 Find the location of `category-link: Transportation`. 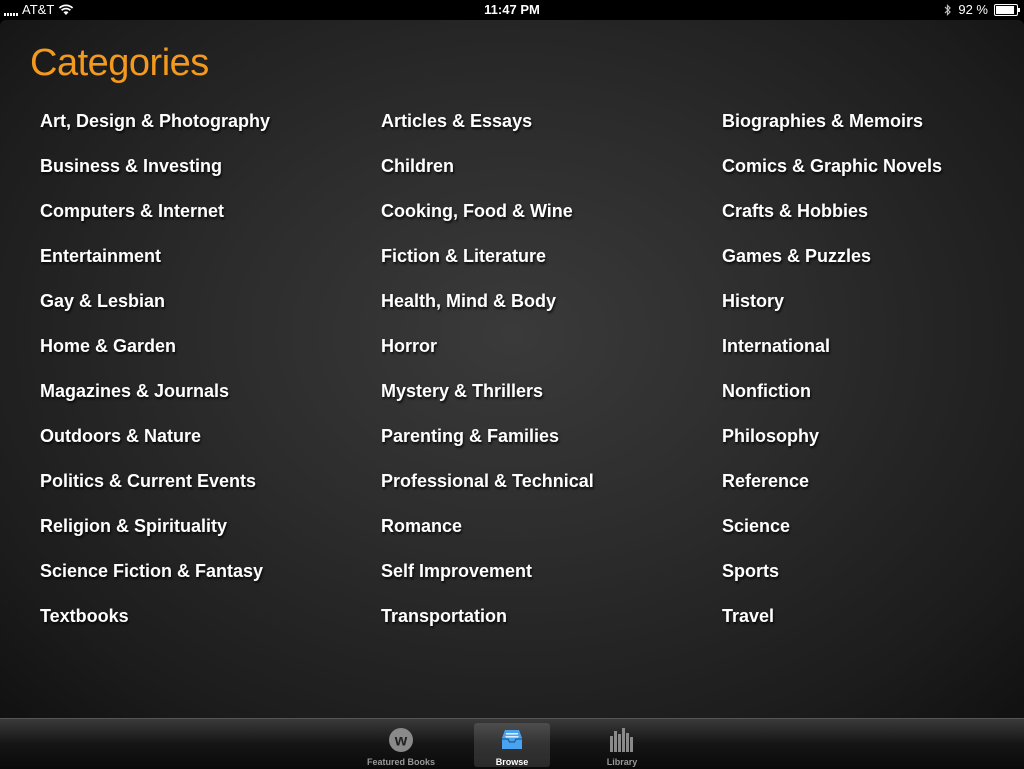

category-link: Transportation is located at coordinates (551, 625).